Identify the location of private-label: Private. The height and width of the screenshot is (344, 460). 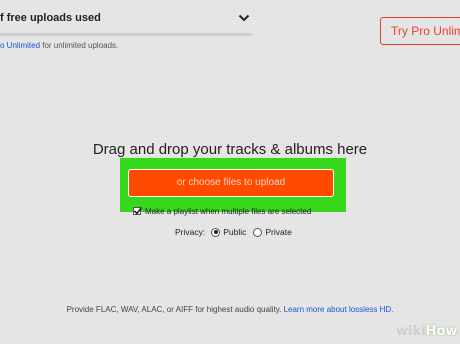
(278, 232).